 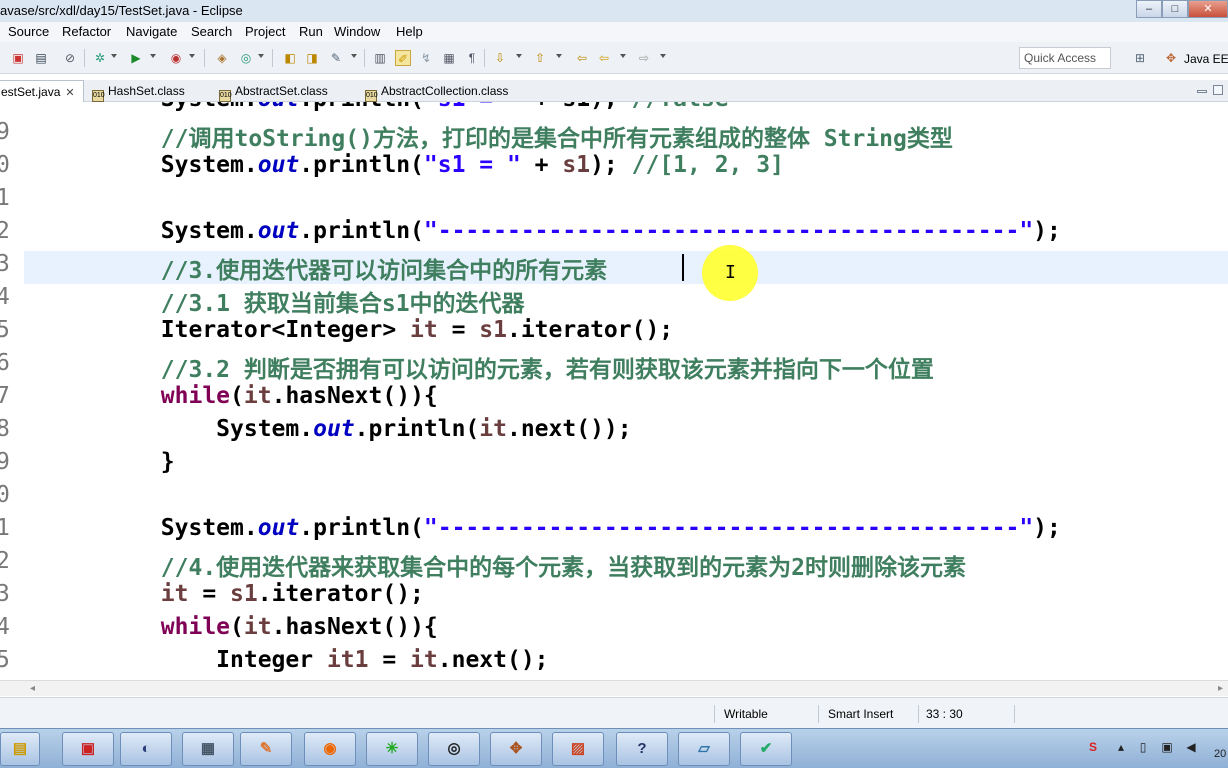 I want to click on maximize-button: □, so click(x=1175, y=9).